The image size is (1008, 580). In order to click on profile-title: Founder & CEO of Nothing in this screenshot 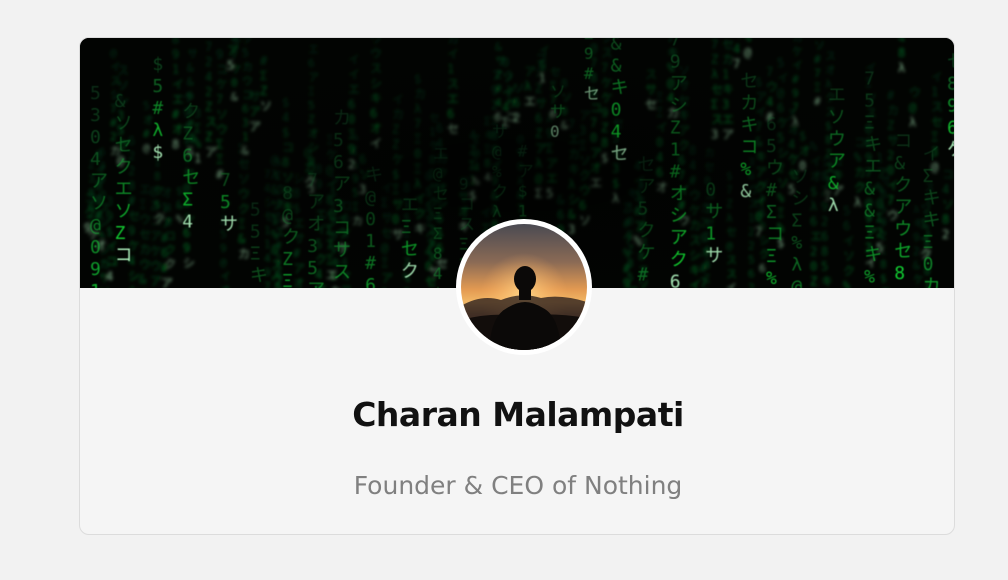, I will do `click(518, 485)`.